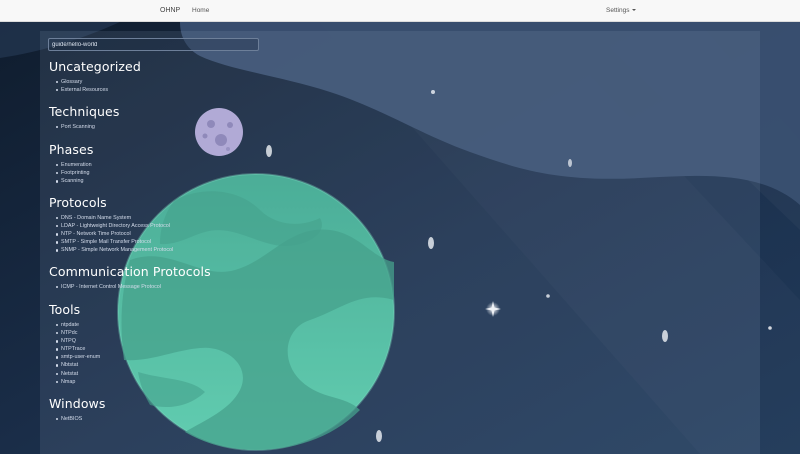  Describe the element at coordinates (114, 242) in the screenshot. I see `list-item: SMTP - Simple Mail Transfer Protocol` at that location.